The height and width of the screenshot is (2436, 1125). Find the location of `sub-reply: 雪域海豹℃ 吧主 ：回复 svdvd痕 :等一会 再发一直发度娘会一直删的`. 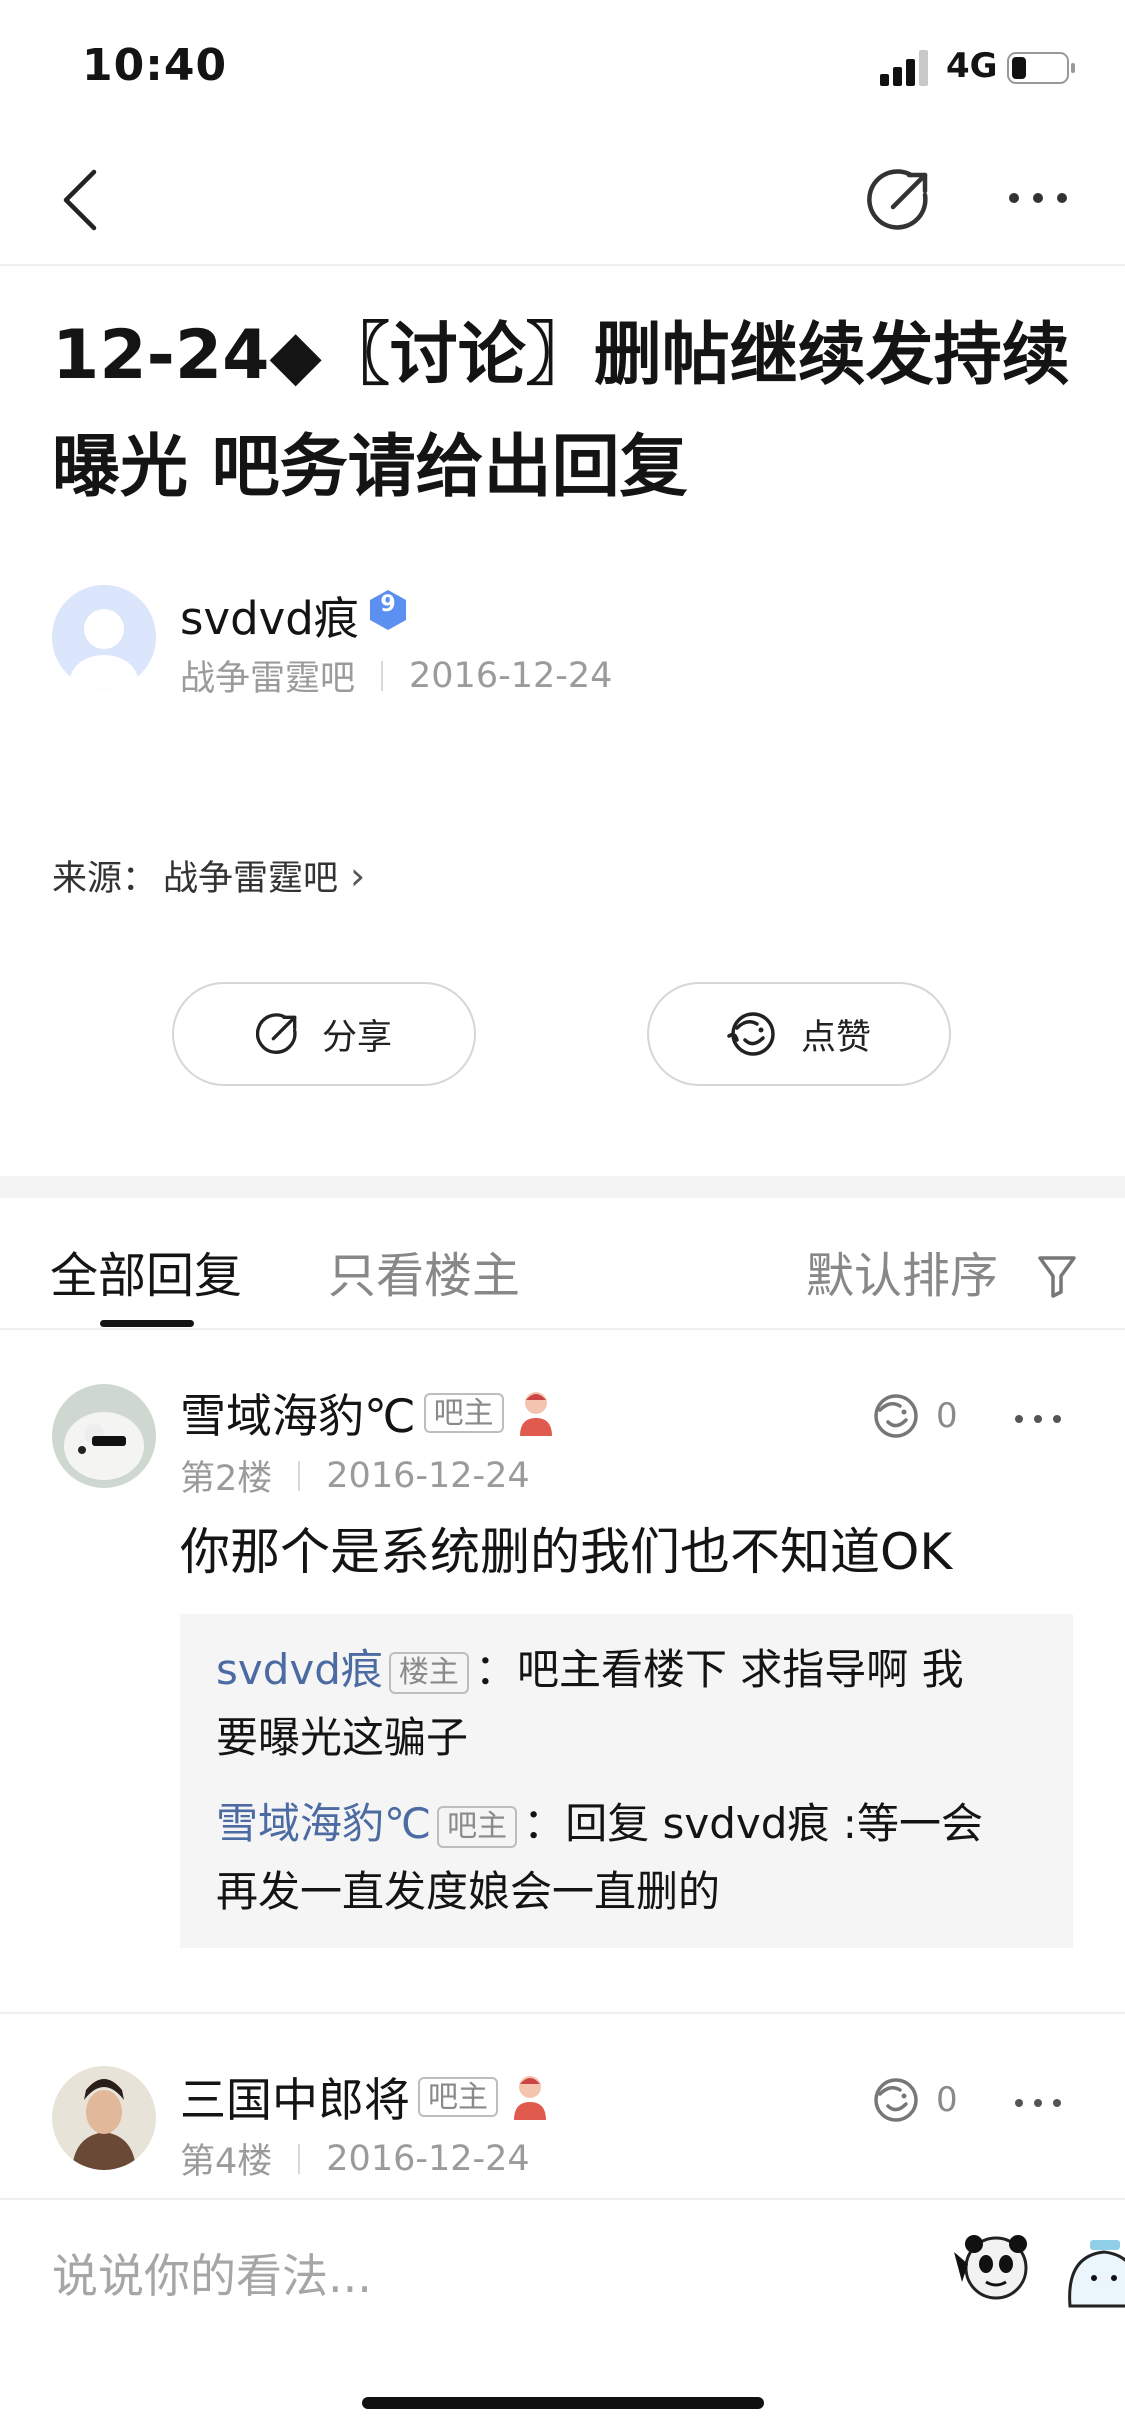

sub-reply: 雪域海豹℃ 吧主 ：回复 svdvd痕 :等一会 再发一直发度娘会一直删的 is located at coordinates (626, 1858).